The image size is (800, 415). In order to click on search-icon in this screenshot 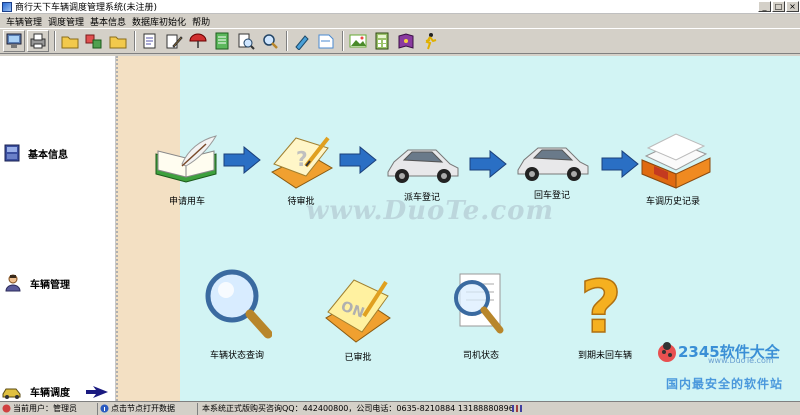, I will do `click(270, 41)`.